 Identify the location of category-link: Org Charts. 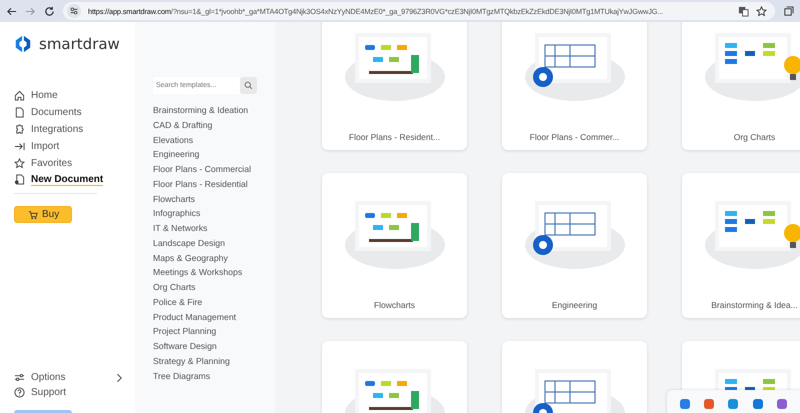
(214, 287).